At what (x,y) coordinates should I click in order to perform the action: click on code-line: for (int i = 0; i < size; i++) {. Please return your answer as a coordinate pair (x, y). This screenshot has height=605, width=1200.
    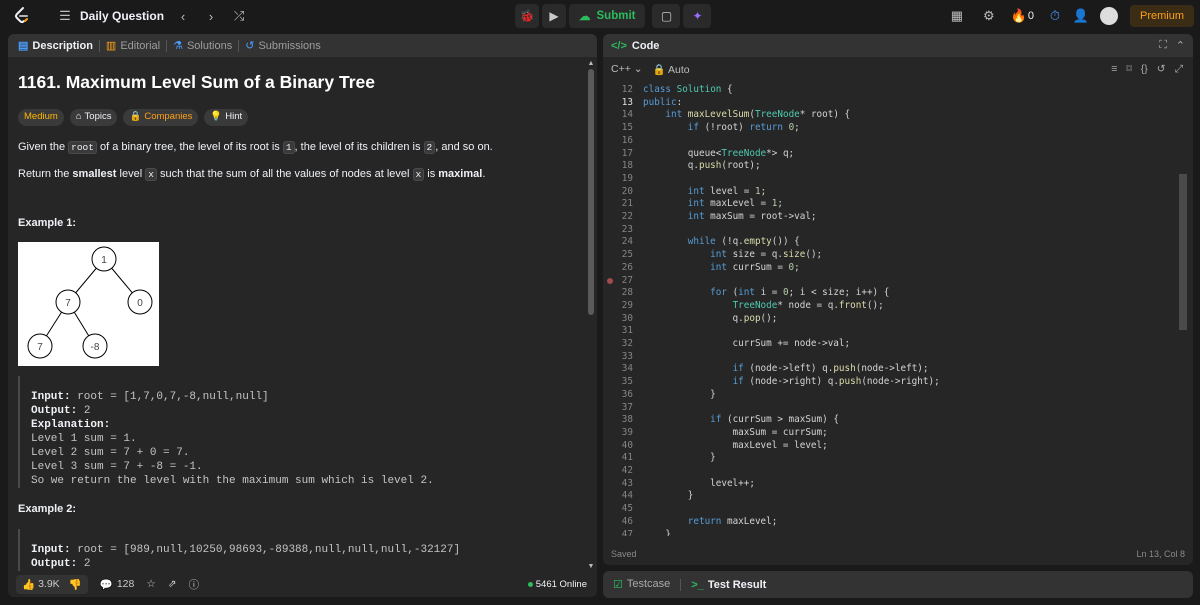
    Looking at the image, I should click on (766, 292).